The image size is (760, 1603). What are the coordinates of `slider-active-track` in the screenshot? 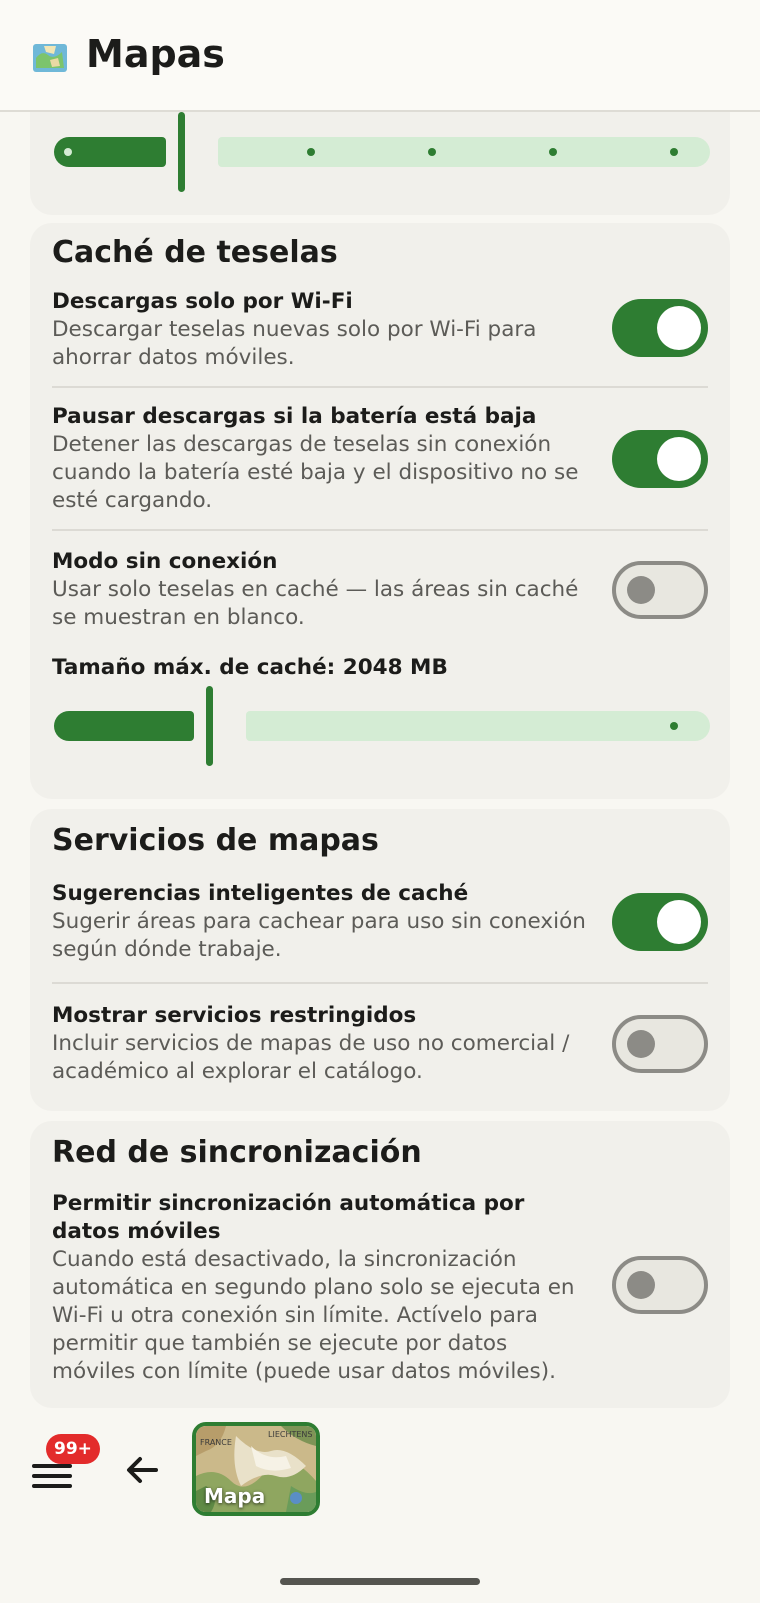 It's located at (124, 726).